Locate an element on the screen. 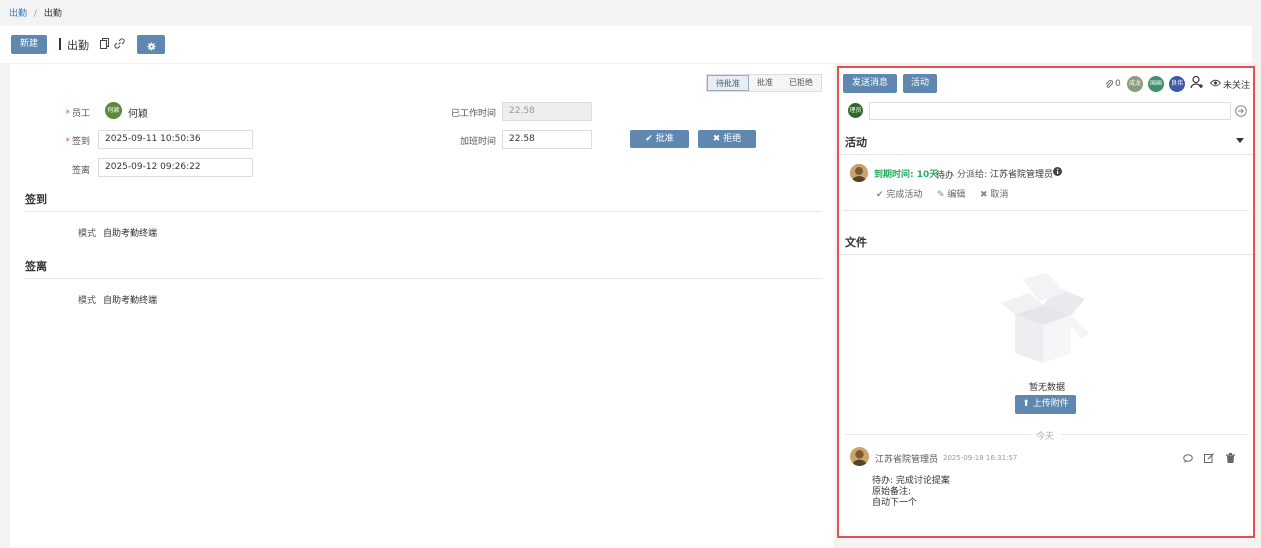 The image size is (1261, 548). activity-due: 到期时间: 10天 is located at coordinates (906, 175).